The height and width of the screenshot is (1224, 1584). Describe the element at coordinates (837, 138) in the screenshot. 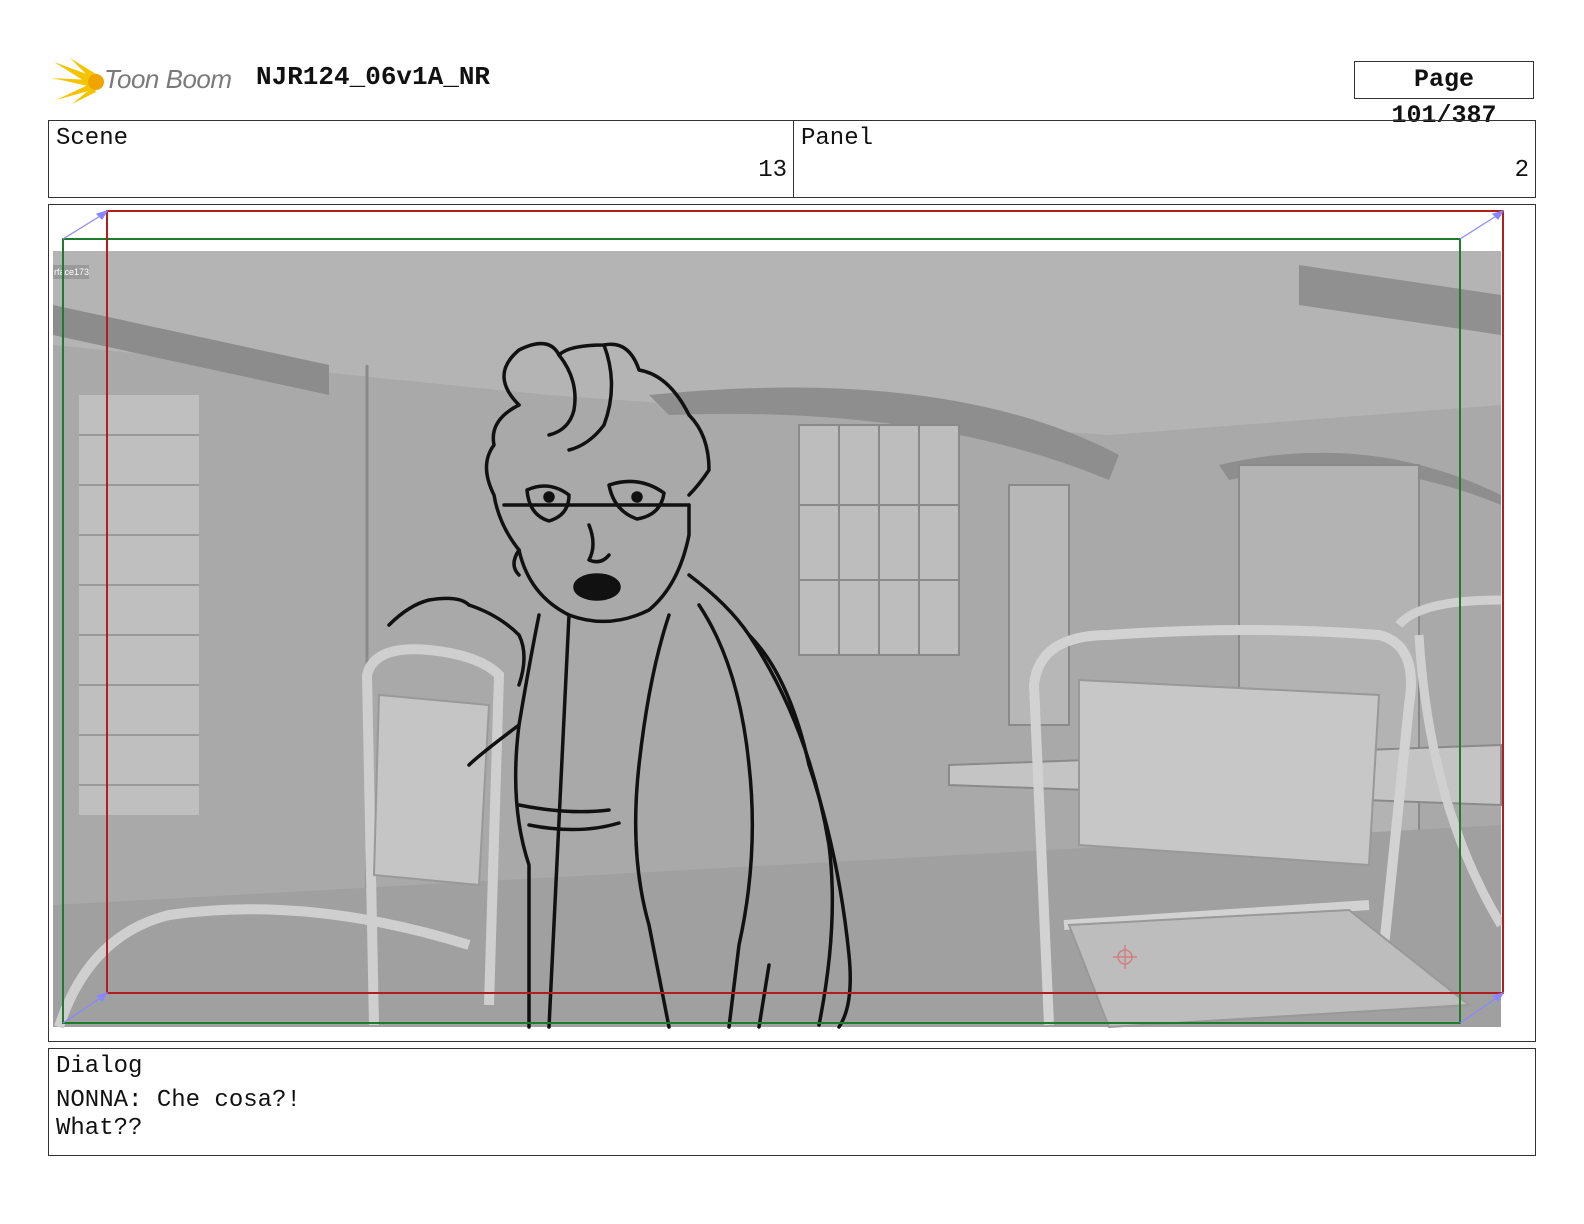

I see `panel-label: Panel` at that location.